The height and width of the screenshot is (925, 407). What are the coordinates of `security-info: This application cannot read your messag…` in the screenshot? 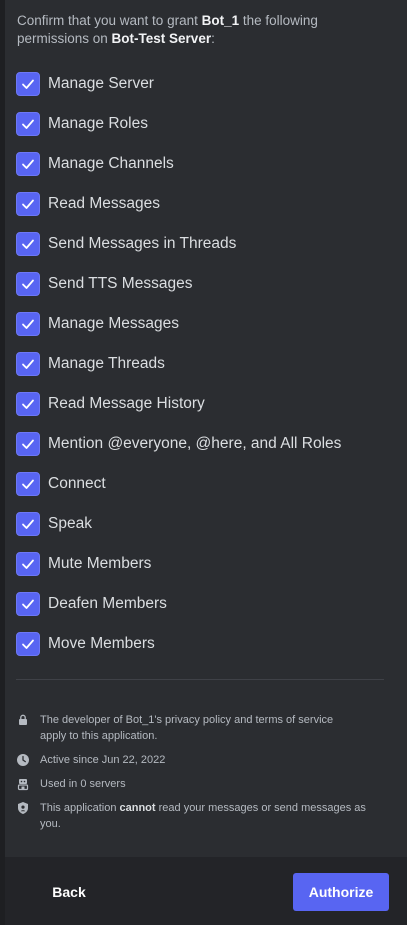 It's located at (196, 816).